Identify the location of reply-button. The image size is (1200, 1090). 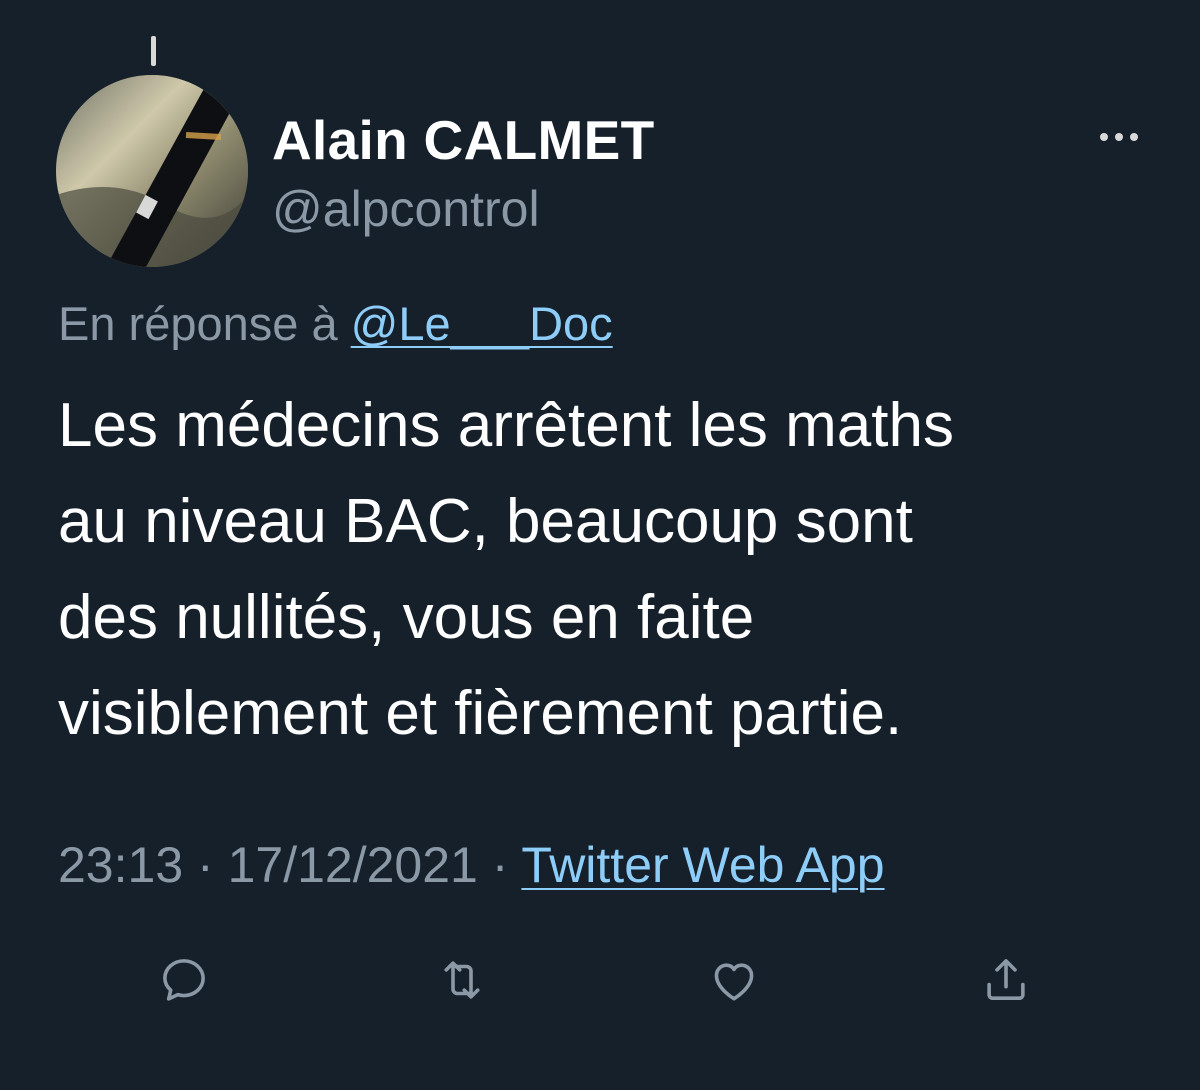
(184, 980).